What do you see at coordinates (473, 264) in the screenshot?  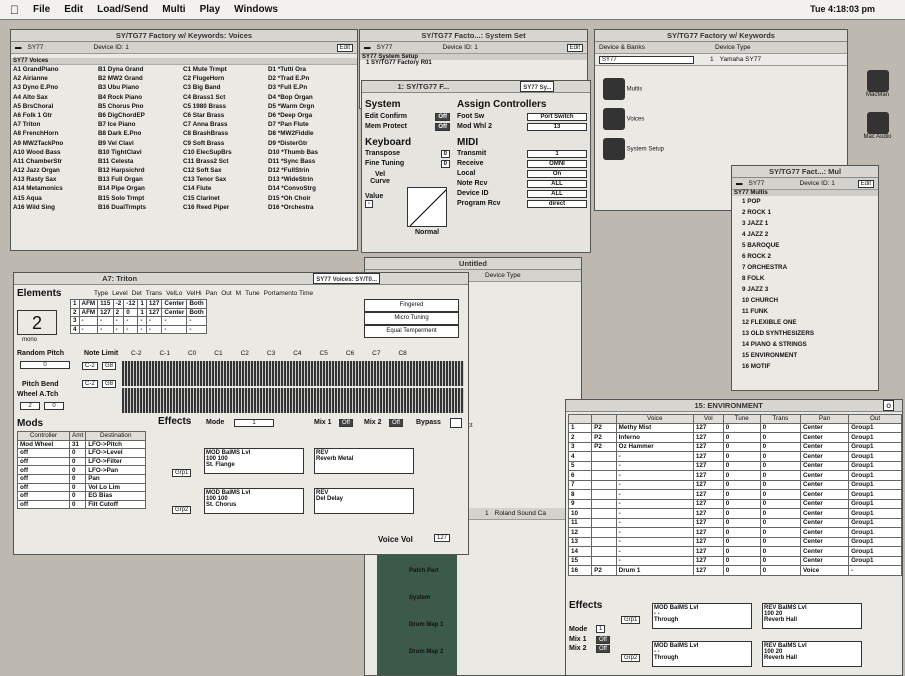 I see `window-title: Untitled` at bounding box center [473, 264].